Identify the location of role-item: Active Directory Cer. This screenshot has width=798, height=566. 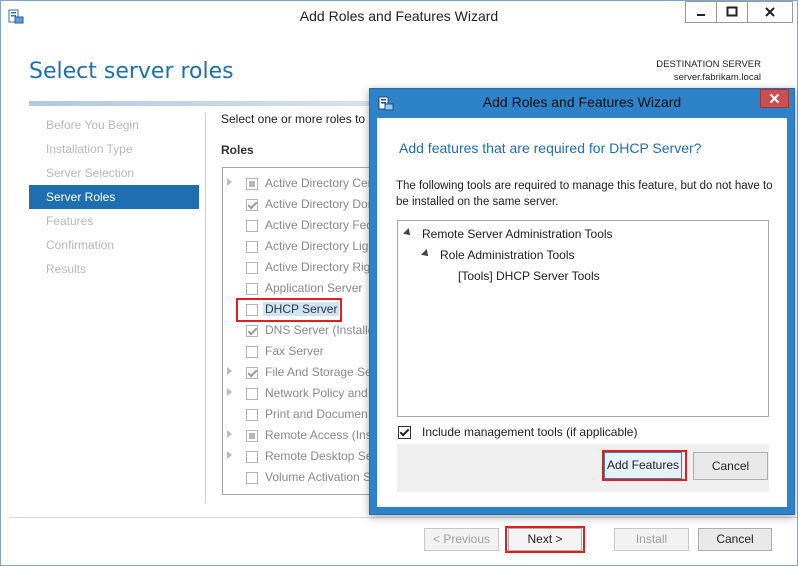
(302, 184).